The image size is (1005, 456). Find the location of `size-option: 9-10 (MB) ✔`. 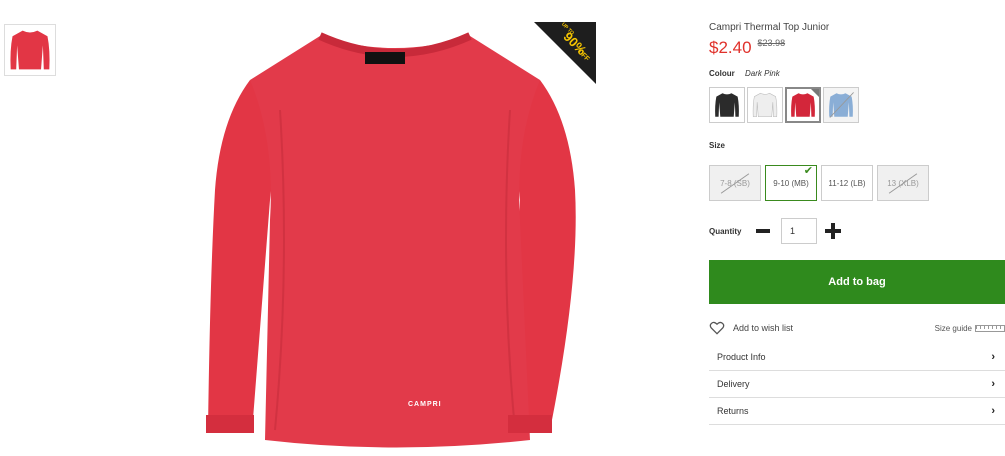

size-option: 9-10 (MB) ✔ is located at coordinates (791, 183).